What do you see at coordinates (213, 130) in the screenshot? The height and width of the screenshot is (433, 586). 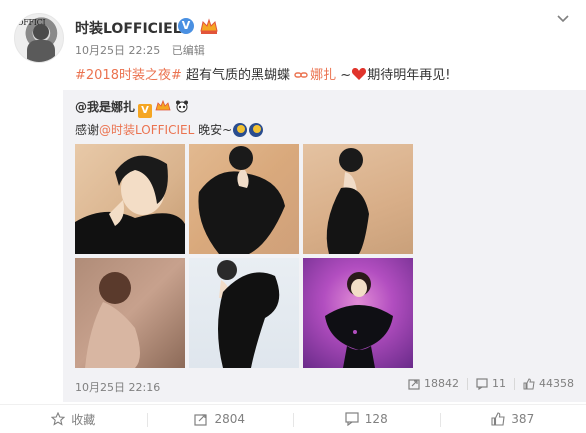 I see `repost-text-suffix: 晚安~` at bounding box center [213, 130].